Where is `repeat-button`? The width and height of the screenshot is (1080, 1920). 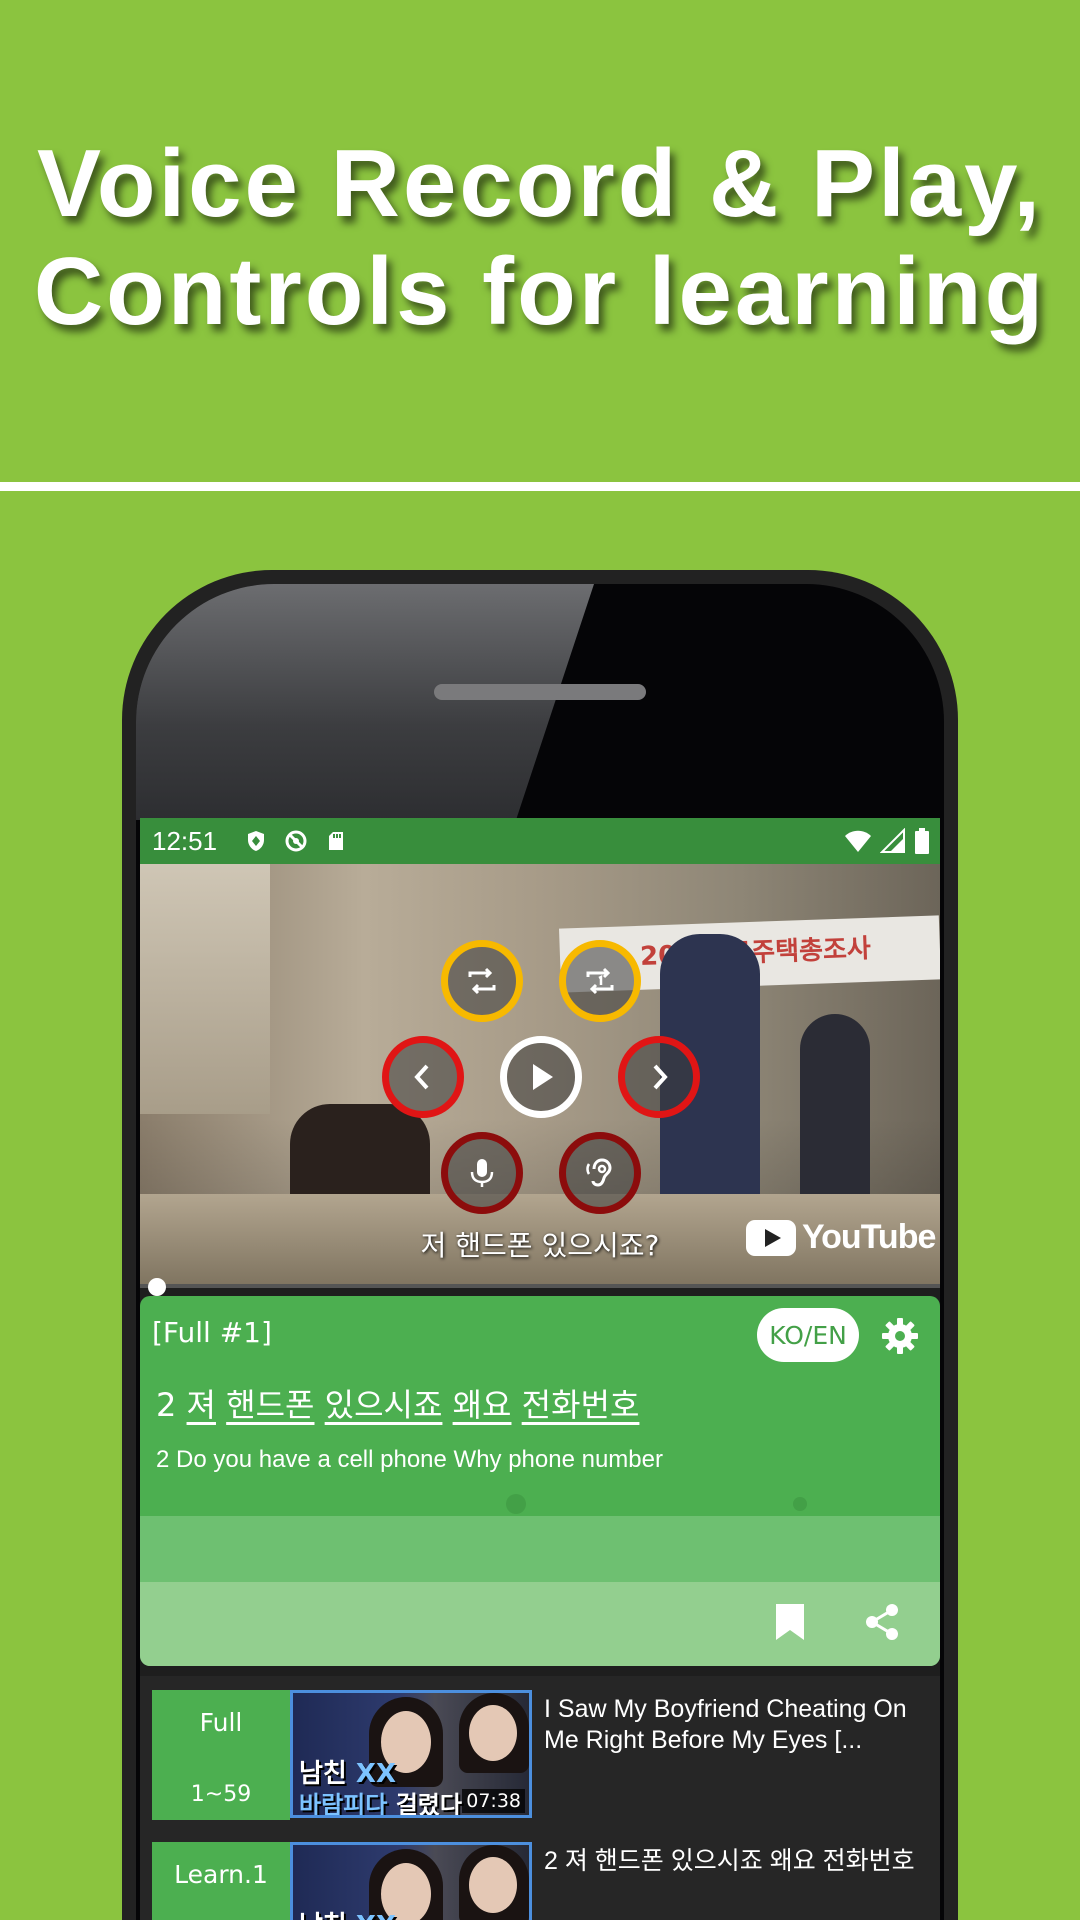 repeat-button is located at coordinates (482, 981).